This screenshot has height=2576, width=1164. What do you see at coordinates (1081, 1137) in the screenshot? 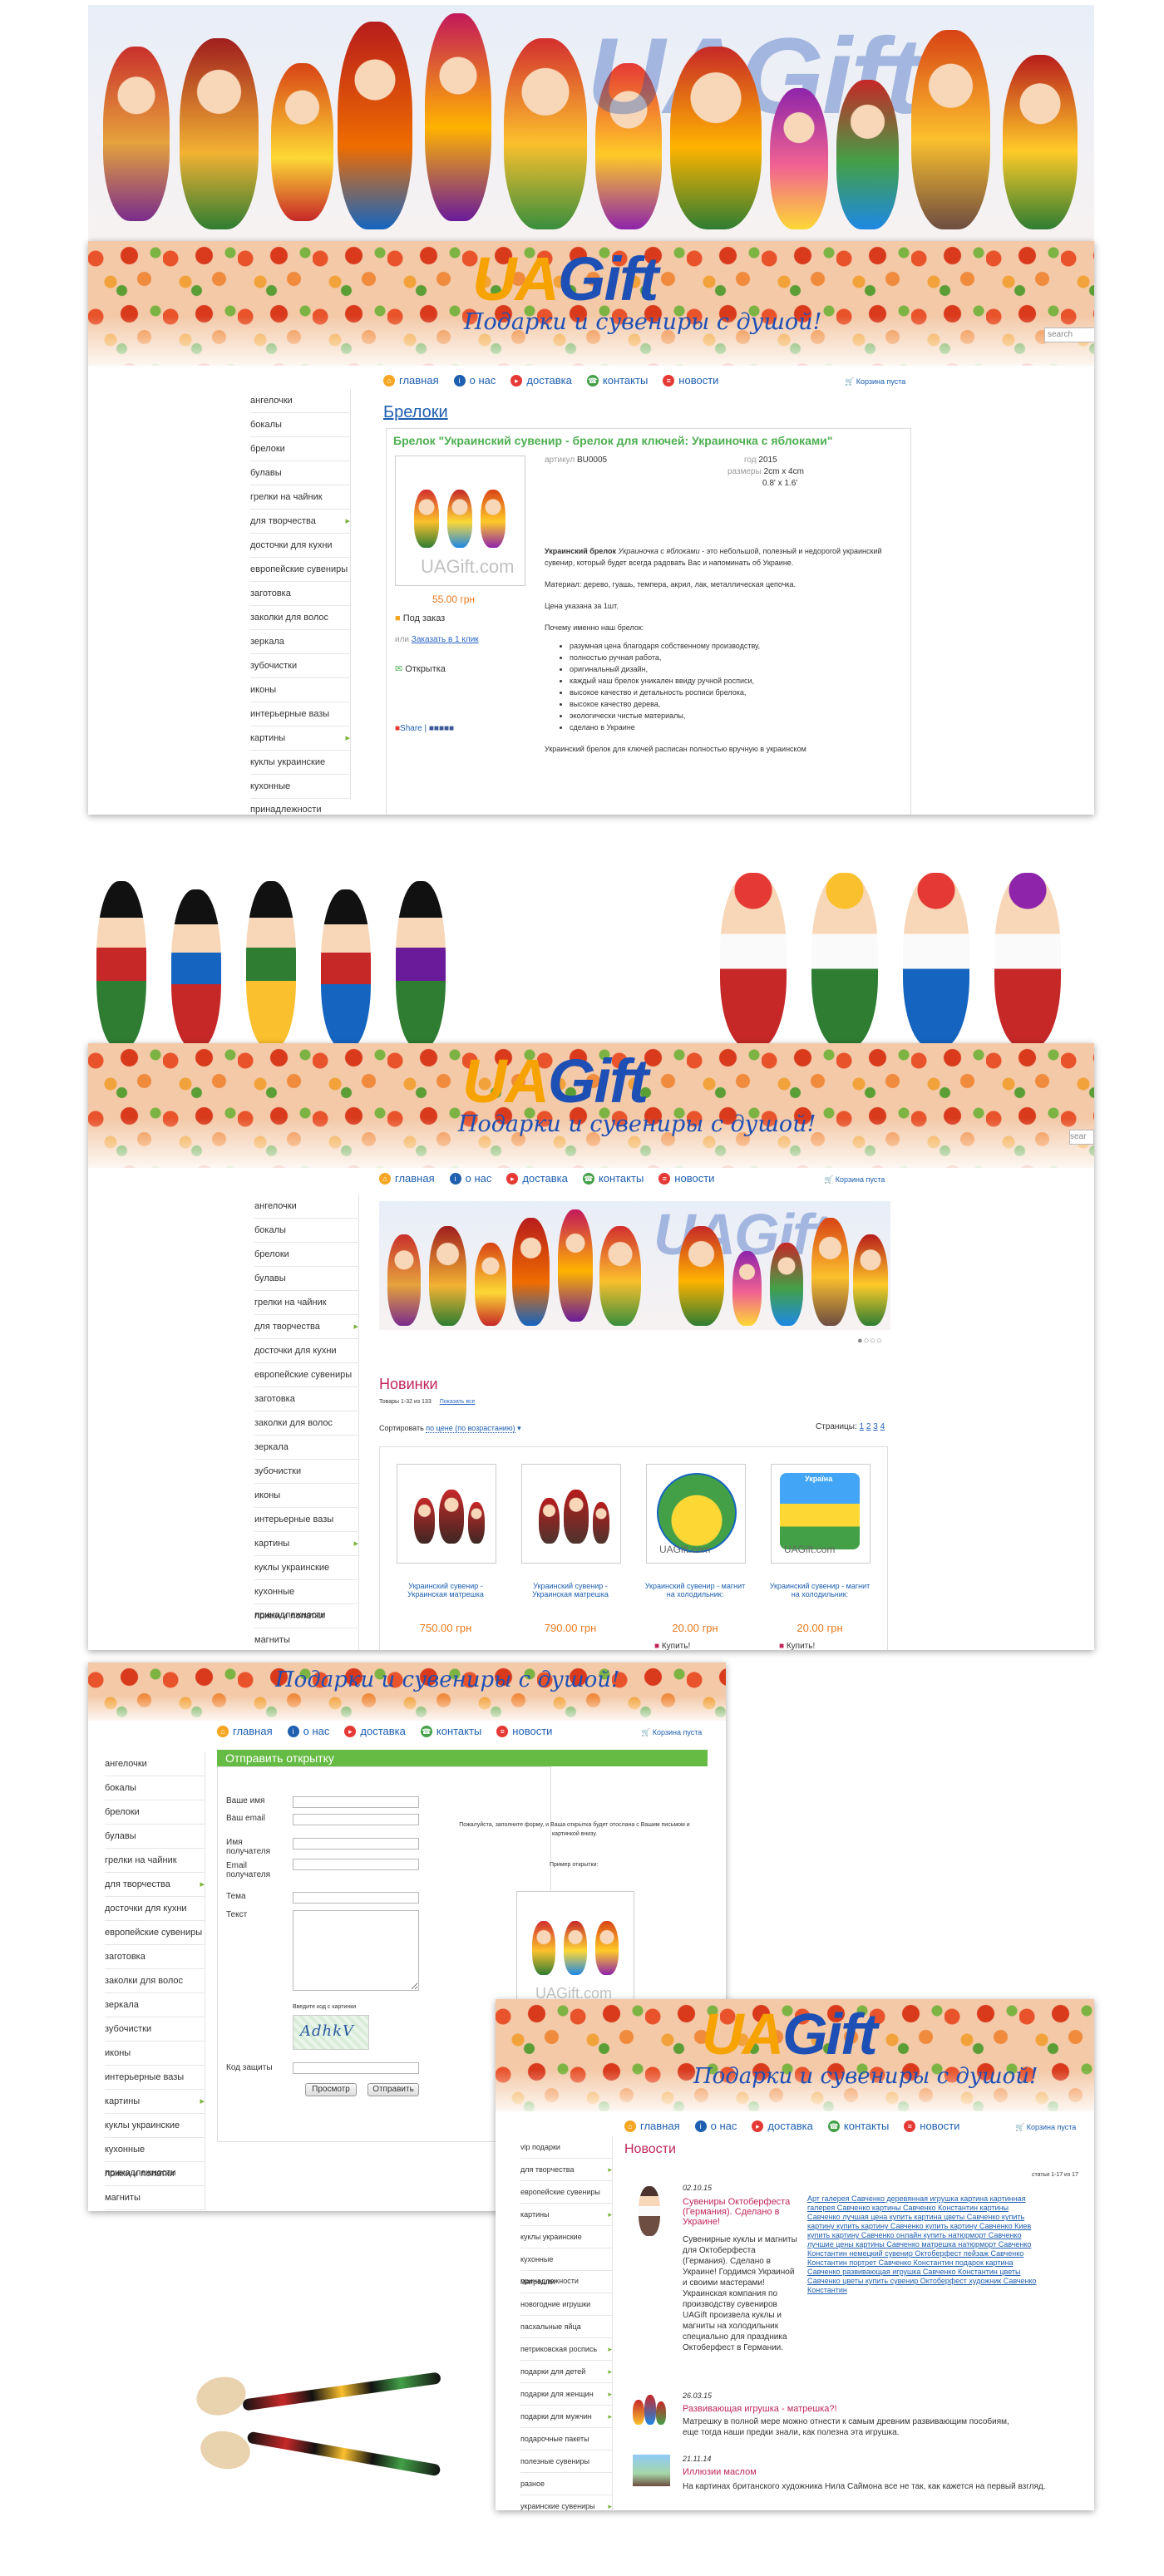
I see `search-input: sear` at bounding box center [1081, 1137].